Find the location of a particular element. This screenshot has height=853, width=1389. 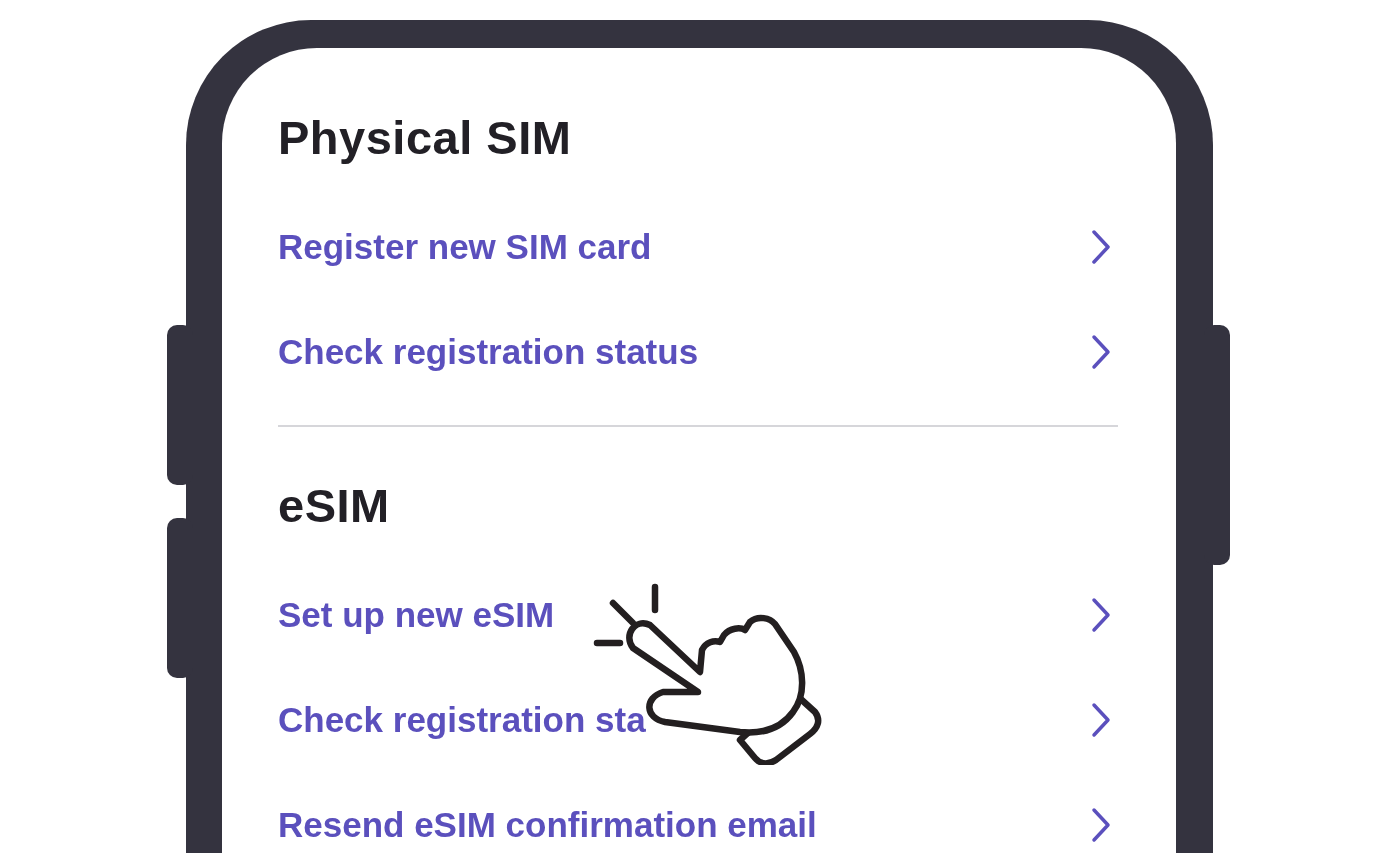

section-heading: eSIM is located at coordinates (334, 506).